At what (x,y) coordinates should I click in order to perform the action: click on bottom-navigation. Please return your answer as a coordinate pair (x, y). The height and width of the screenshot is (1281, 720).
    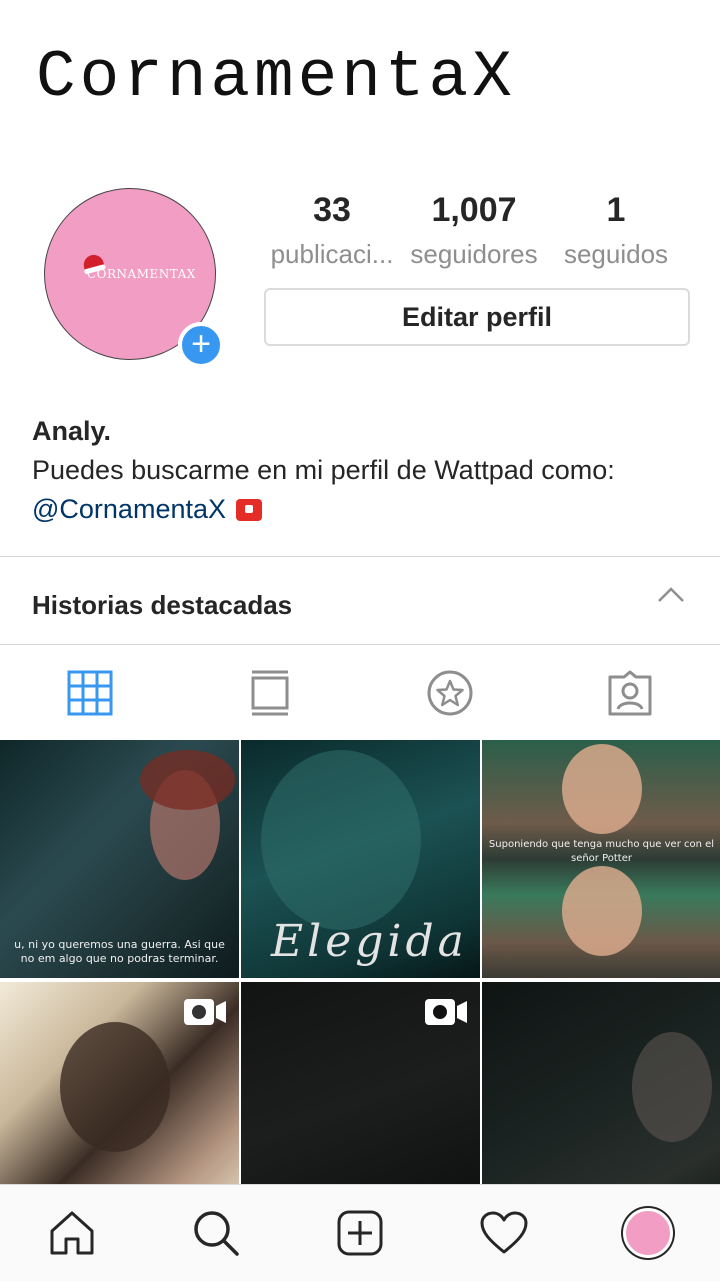
    Looking at the image, I should click on (360, 1232).